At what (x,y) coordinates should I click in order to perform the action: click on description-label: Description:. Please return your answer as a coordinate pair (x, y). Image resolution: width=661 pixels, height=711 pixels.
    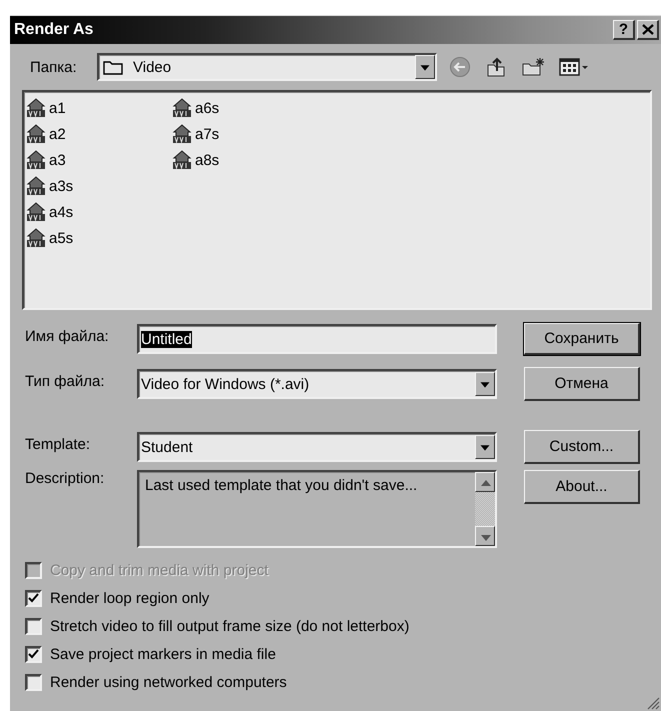
    Looking at the image, I should click on (65, 478).